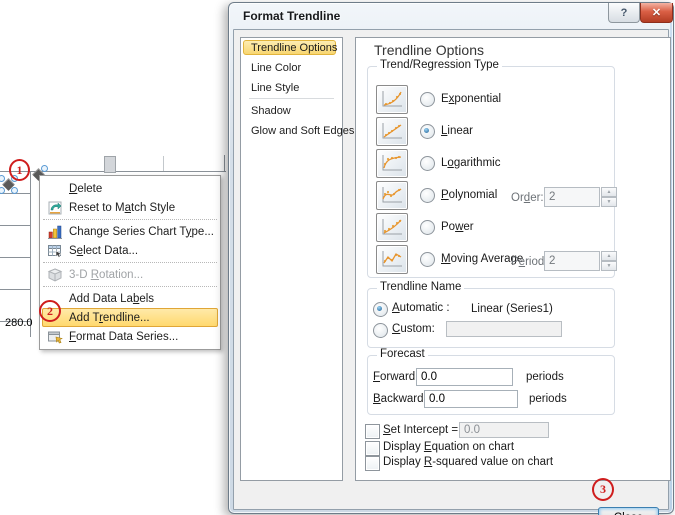 Image resolution: width=675 pixels, height=515 pixels. I want to click on backward-unit-label: periods, so click(548, 399).